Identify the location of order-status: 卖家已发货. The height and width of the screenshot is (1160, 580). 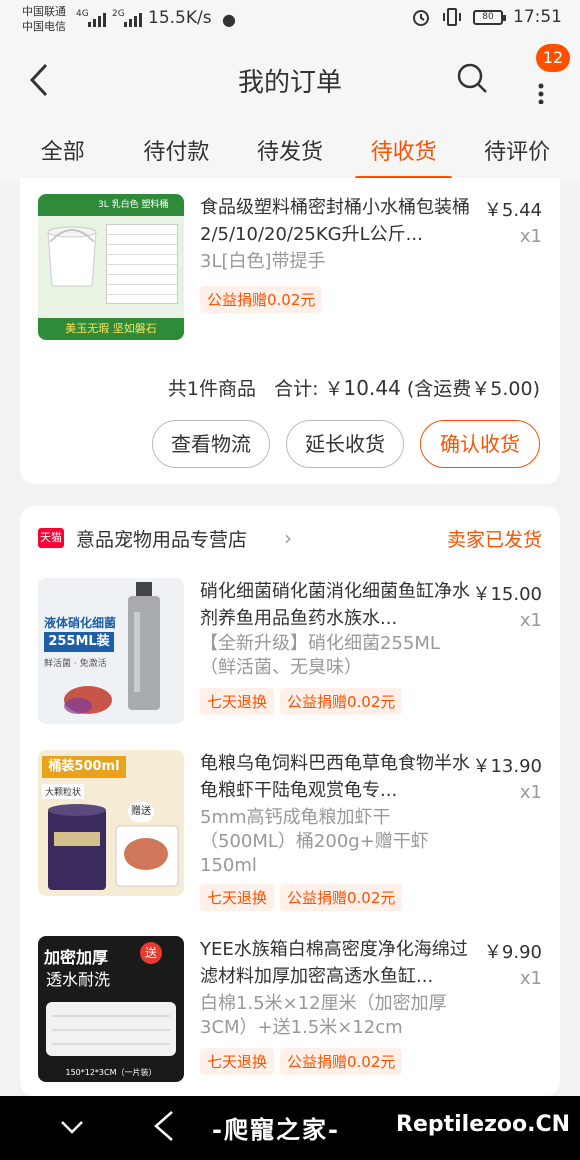
(494, 540).